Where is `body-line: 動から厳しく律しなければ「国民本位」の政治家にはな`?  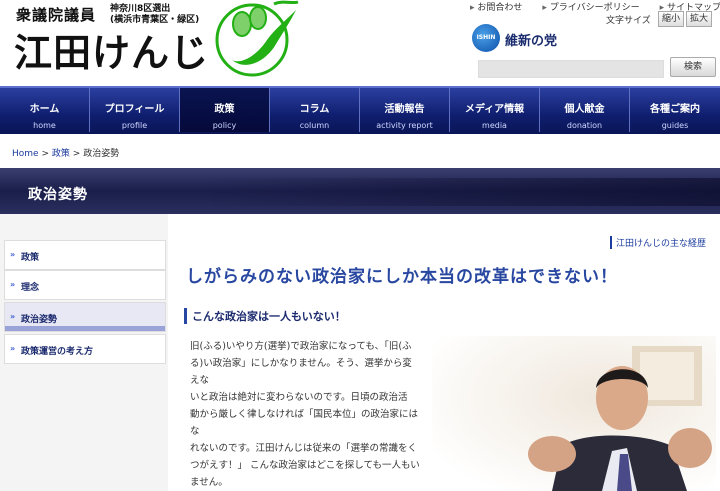
body-line: 動から厳しく律しなければ「国民本位」の政治家にはな is located at coordinates (304, 423).